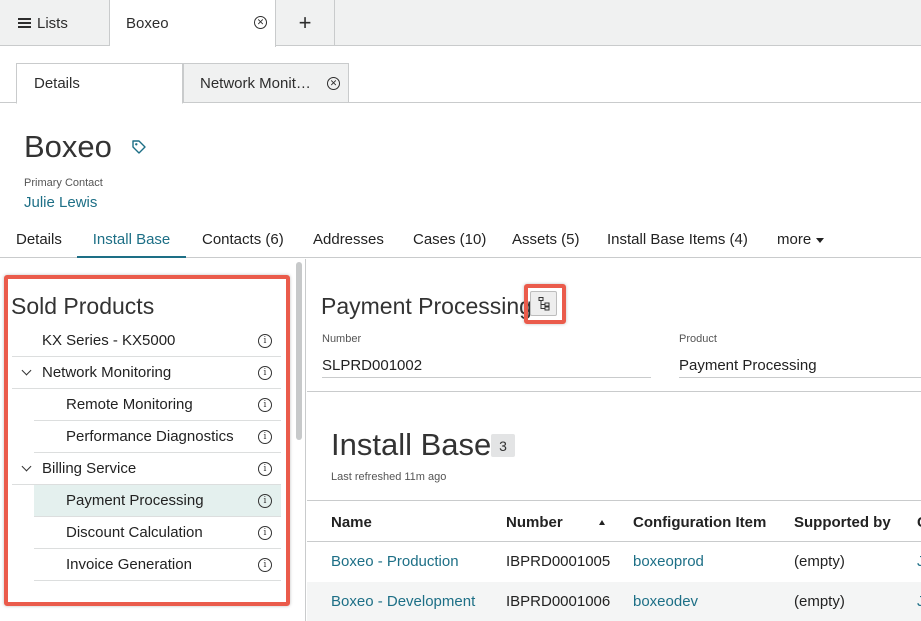  What do you see at coordinates (129, 564) in the screenshot?
I see `tree-item-label: Invoice Generation` at bounding box center [129, 564].